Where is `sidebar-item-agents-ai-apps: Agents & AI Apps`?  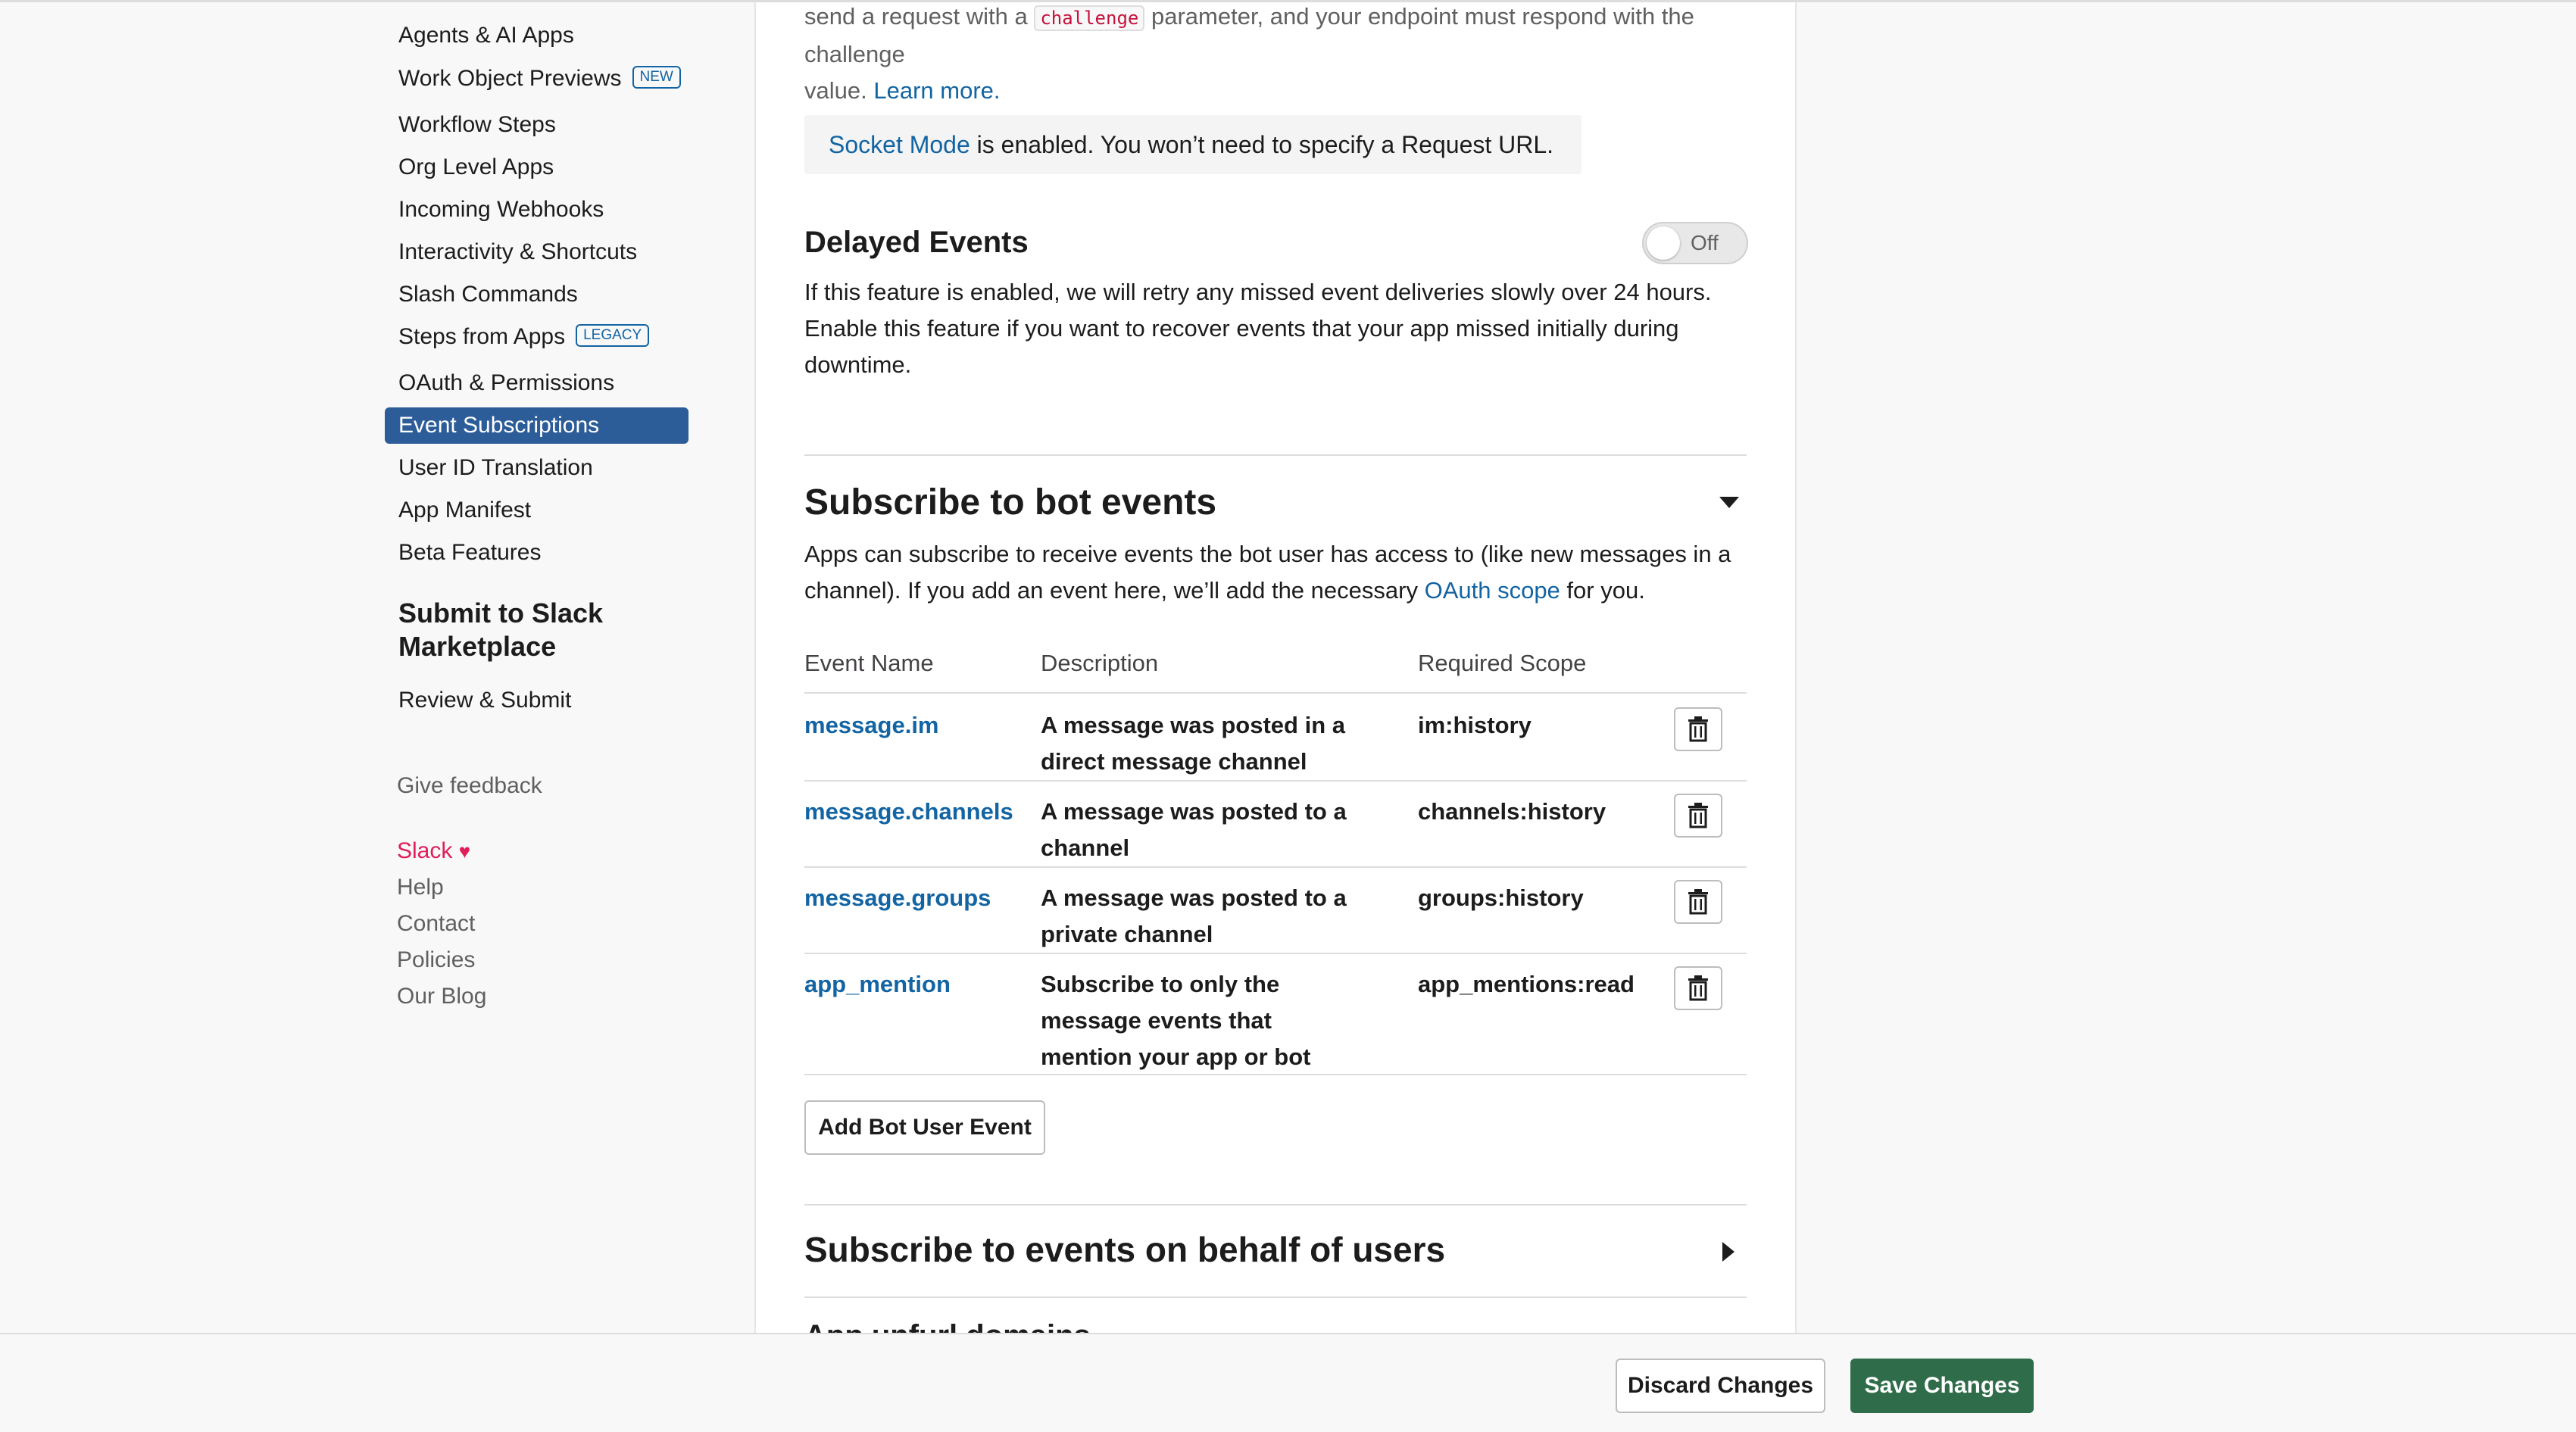 sidebar-item-agents-ai-apps: Agents & AI Apps is located at coordinates (486, 35).